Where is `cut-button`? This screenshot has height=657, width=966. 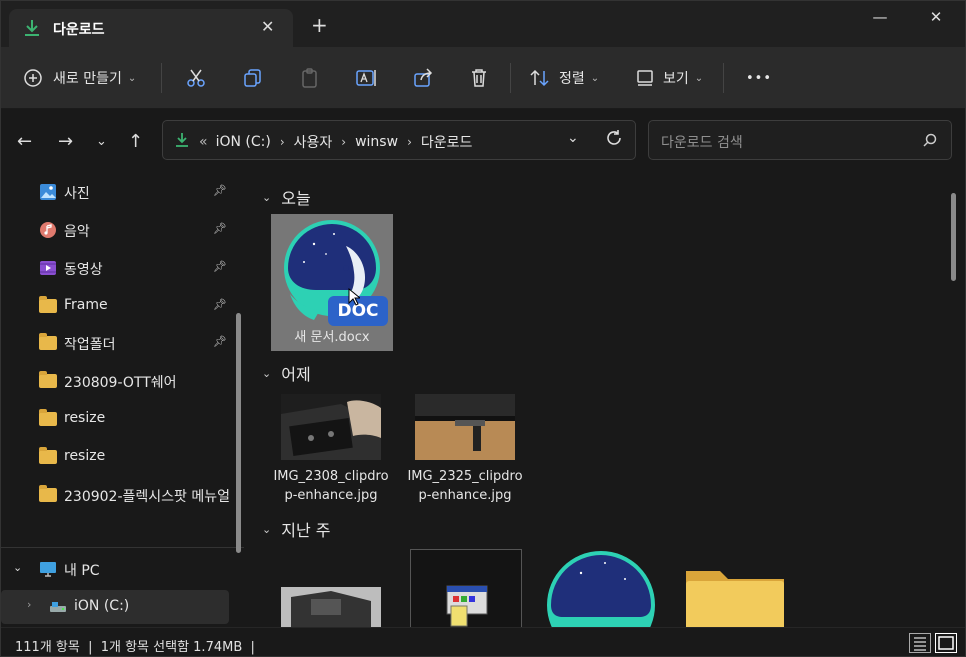 cut-button is located at coordinates (196, 78).